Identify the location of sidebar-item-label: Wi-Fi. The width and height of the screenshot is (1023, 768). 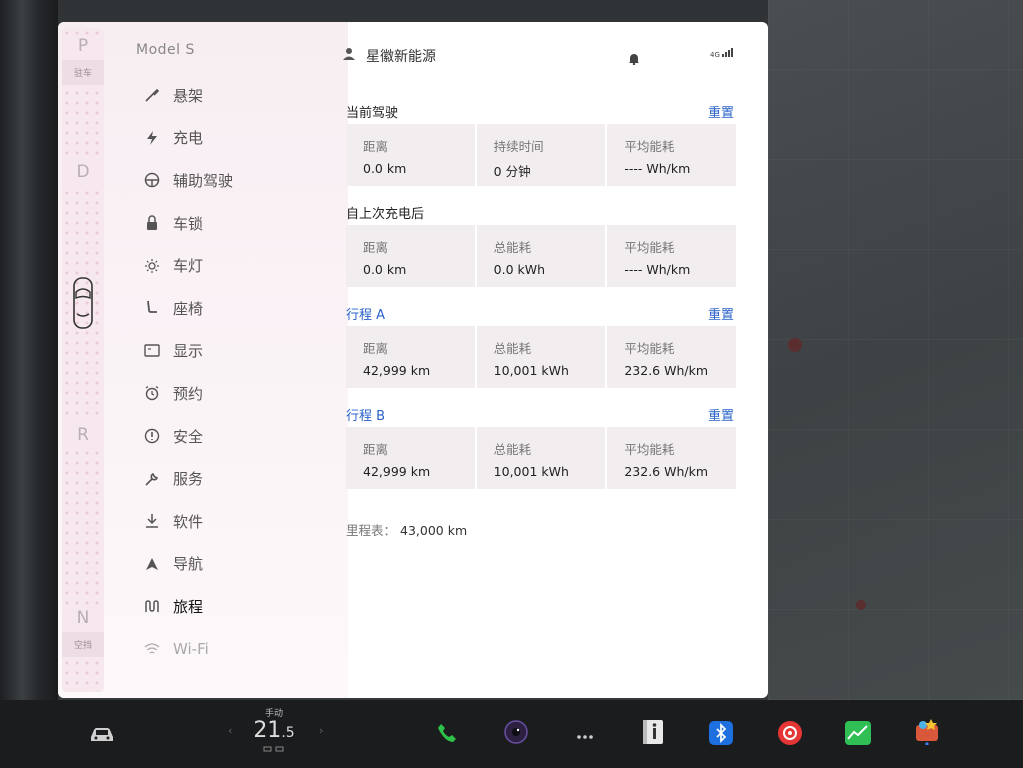
(191, 649).